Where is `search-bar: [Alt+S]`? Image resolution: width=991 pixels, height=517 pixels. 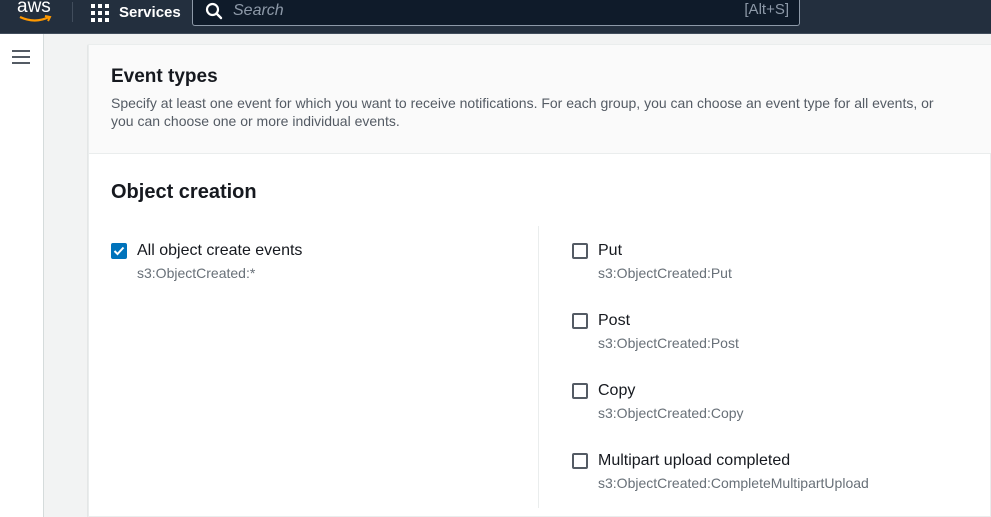
search-bar: [Alt+S] is located at coordinates (496, 13).